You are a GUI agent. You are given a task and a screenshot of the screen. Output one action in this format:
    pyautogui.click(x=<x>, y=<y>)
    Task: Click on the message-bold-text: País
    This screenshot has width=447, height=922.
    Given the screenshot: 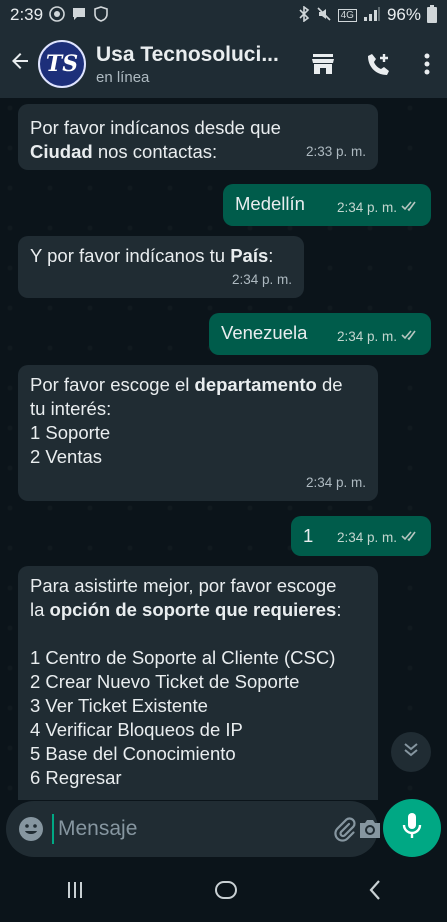 What is the action you would take?
    pyautogui.click(x=249, y=255)
    